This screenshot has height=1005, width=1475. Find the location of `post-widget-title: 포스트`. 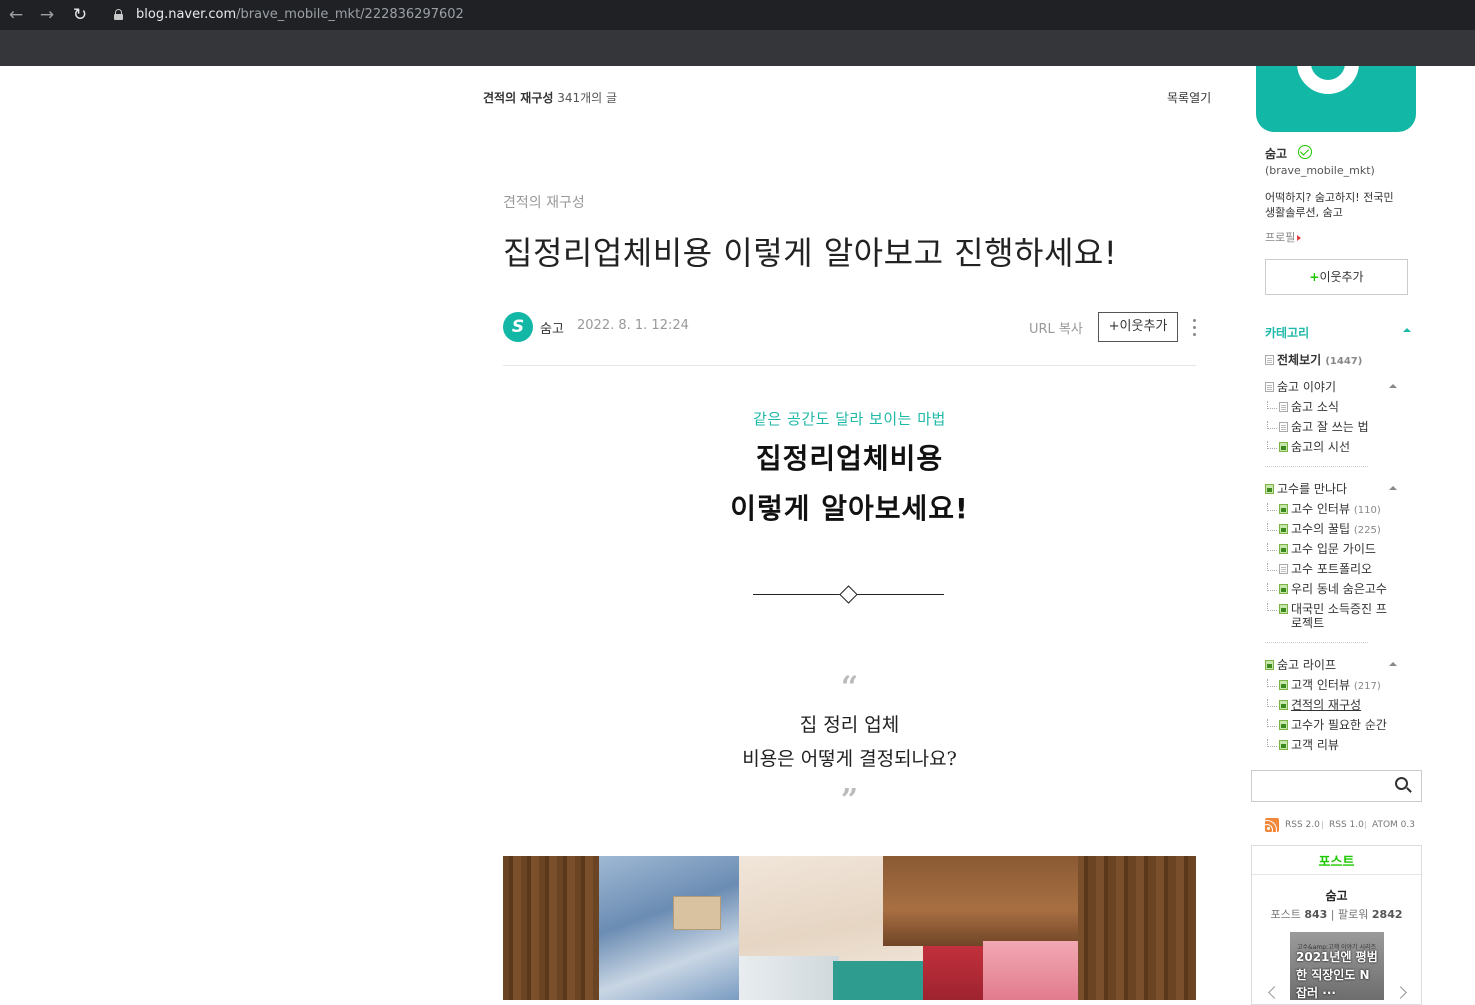

post-widget-title: 포스트 is located at coordinates (1336, 860).